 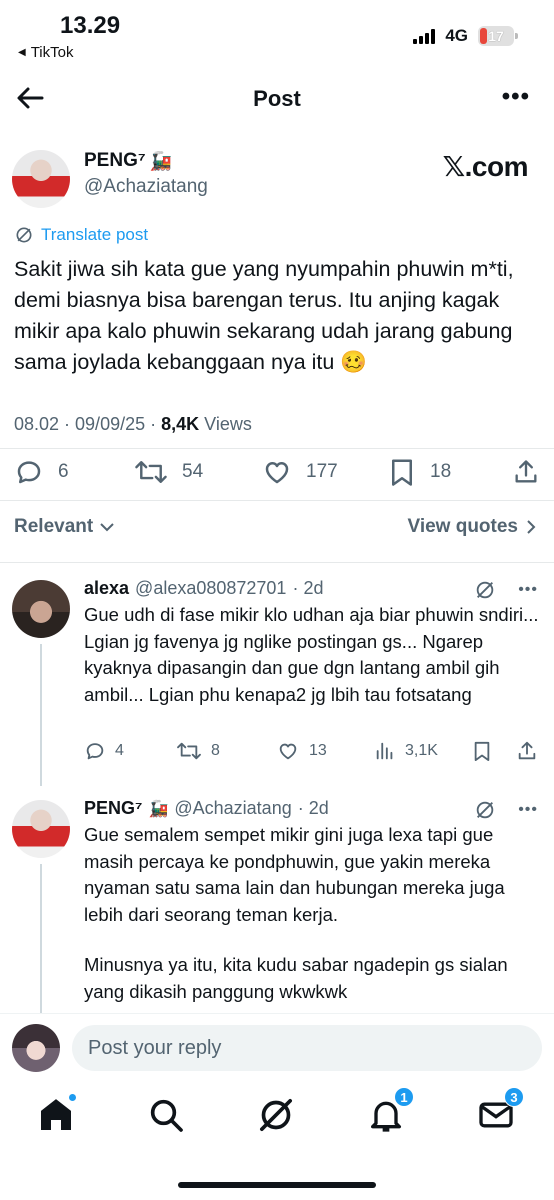 I want to click on reply-header: alexa @alexa080872701 · 2d, so click(x=203, y=588).